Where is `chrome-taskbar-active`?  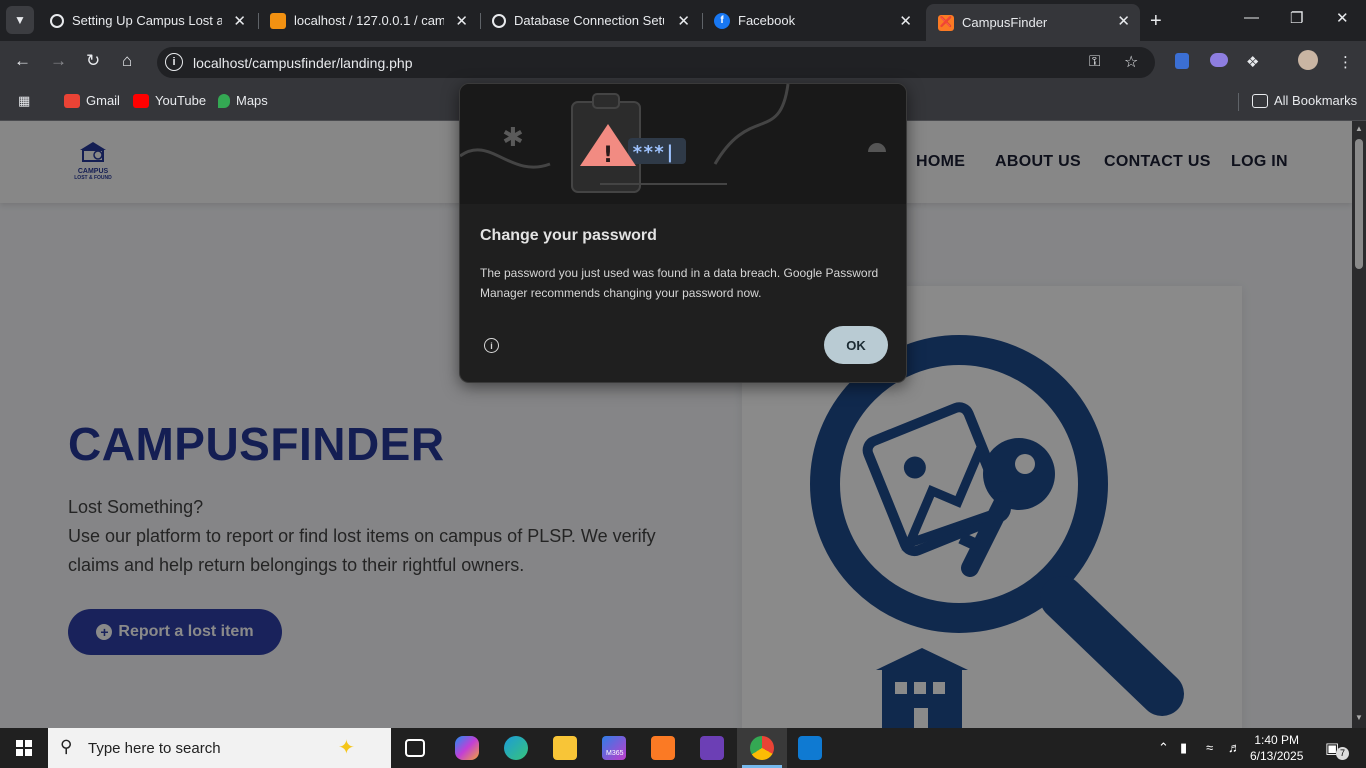
chrome-taskbar-active is located at coordinates (762, 748).